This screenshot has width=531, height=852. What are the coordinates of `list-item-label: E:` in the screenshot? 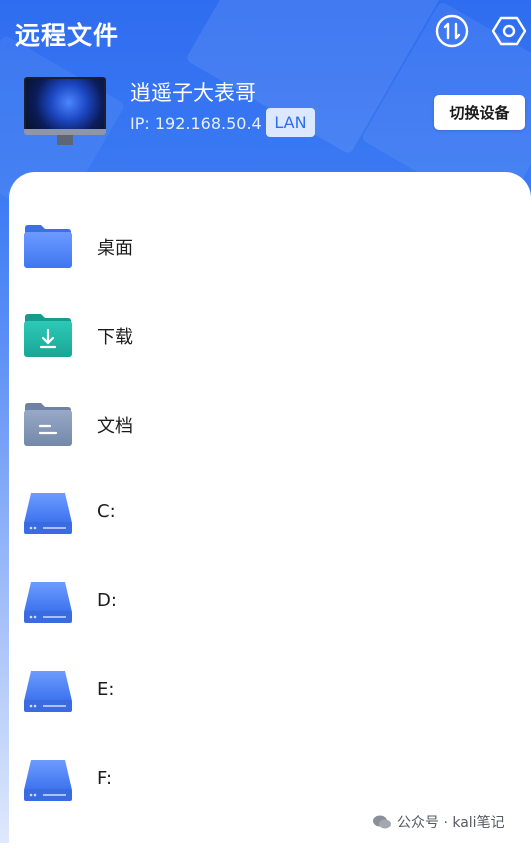 It's located at (106, 689).